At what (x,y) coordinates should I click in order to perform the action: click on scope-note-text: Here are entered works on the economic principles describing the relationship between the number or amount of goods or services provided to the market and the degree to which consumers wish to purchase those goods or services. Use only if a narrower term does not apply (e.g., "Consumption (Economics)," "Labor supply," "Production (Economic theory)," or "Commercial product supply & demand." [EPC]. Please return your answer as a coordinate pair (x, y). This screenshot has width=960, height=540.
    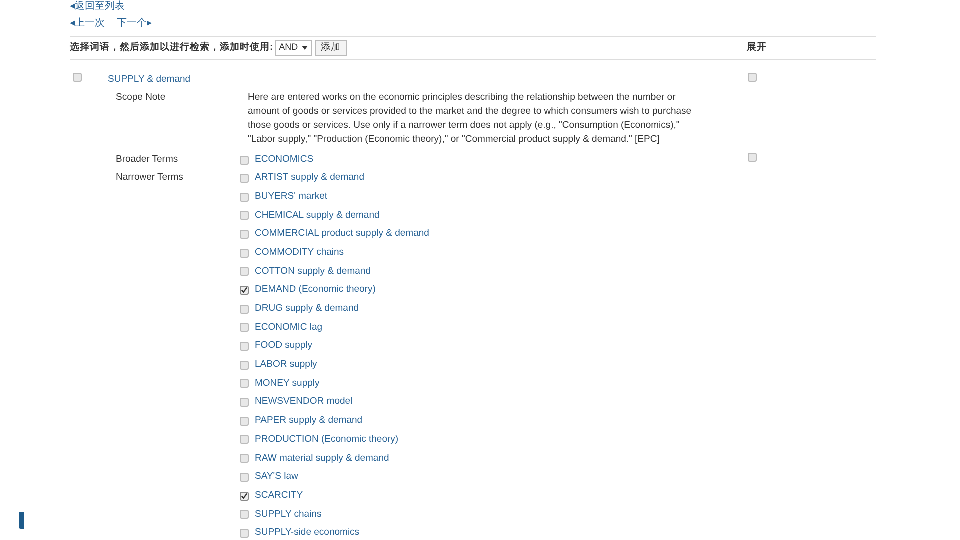
    Looking at the image, I should click on (470, 119).